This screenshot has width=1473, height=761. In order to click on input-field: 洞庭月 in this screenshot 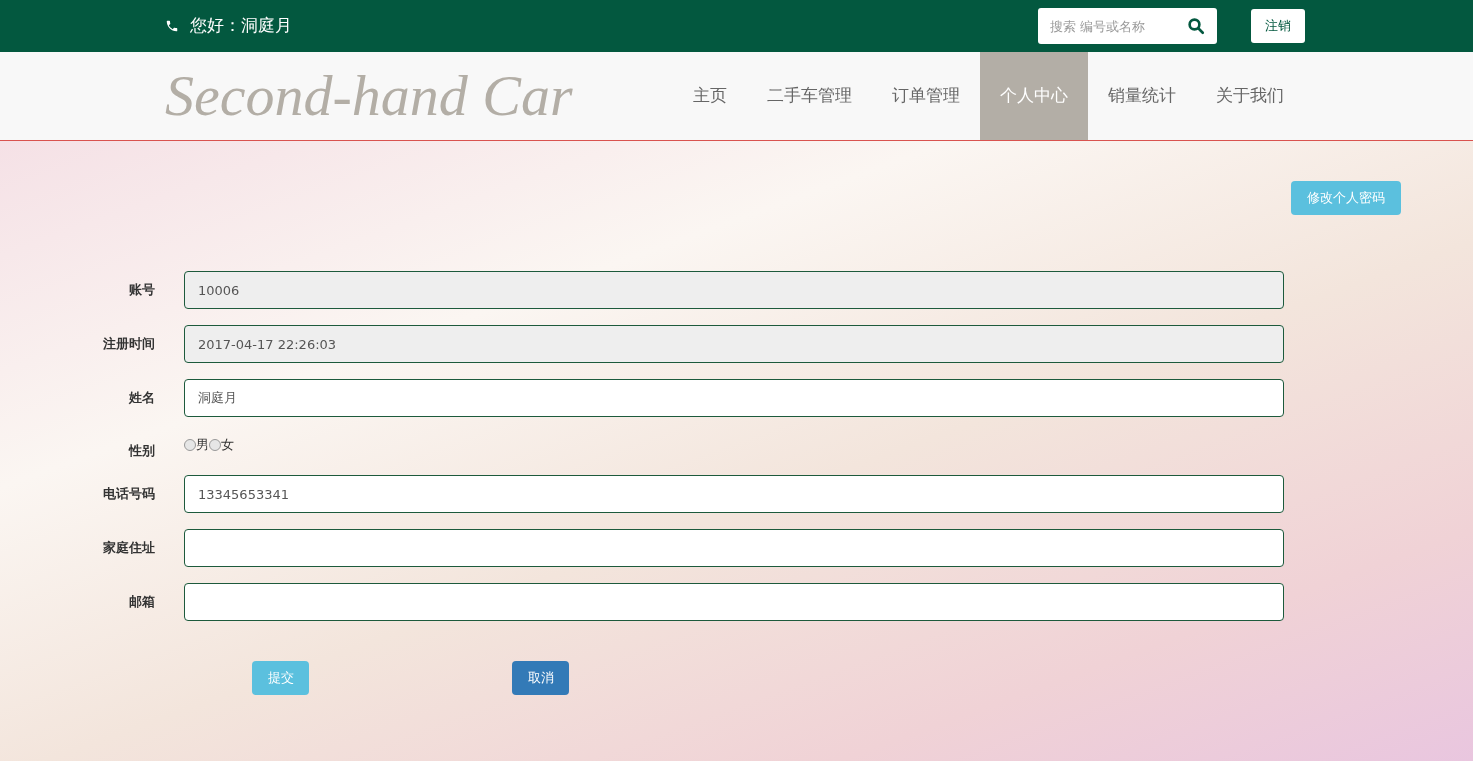, I will do `click(734, 398)`.